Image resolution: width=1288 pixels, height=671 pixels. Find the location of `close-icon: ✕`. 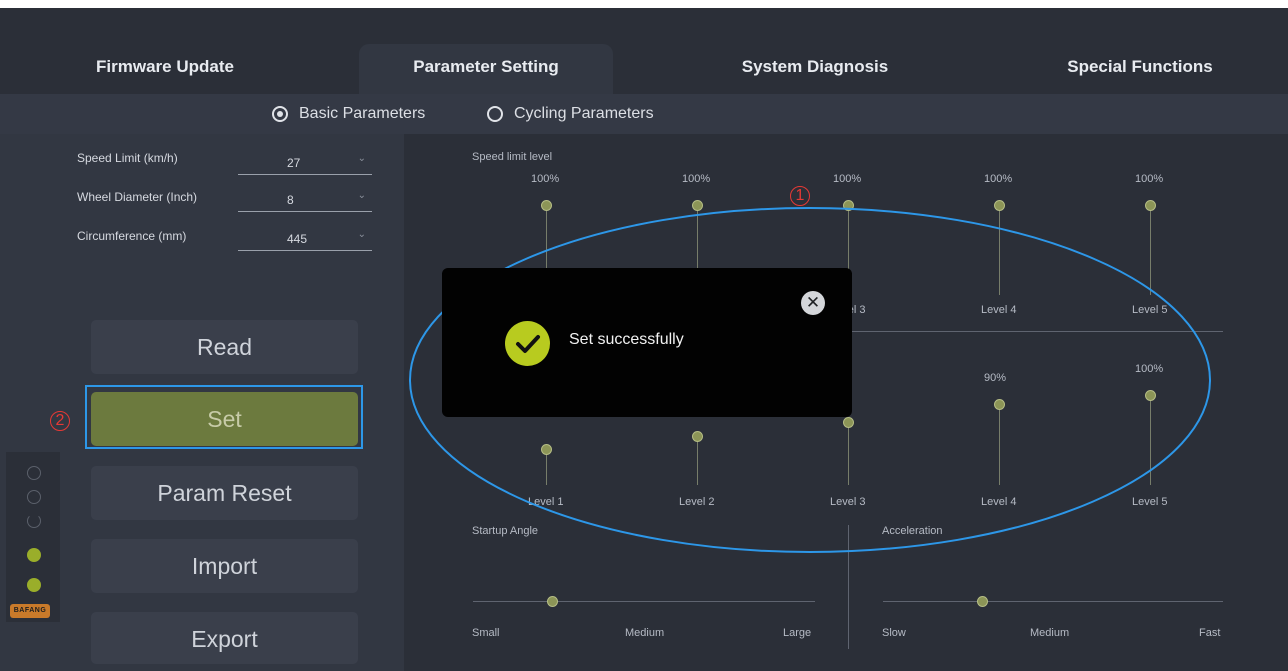

close-icon: ✕ is located at coordinates (813, 303).